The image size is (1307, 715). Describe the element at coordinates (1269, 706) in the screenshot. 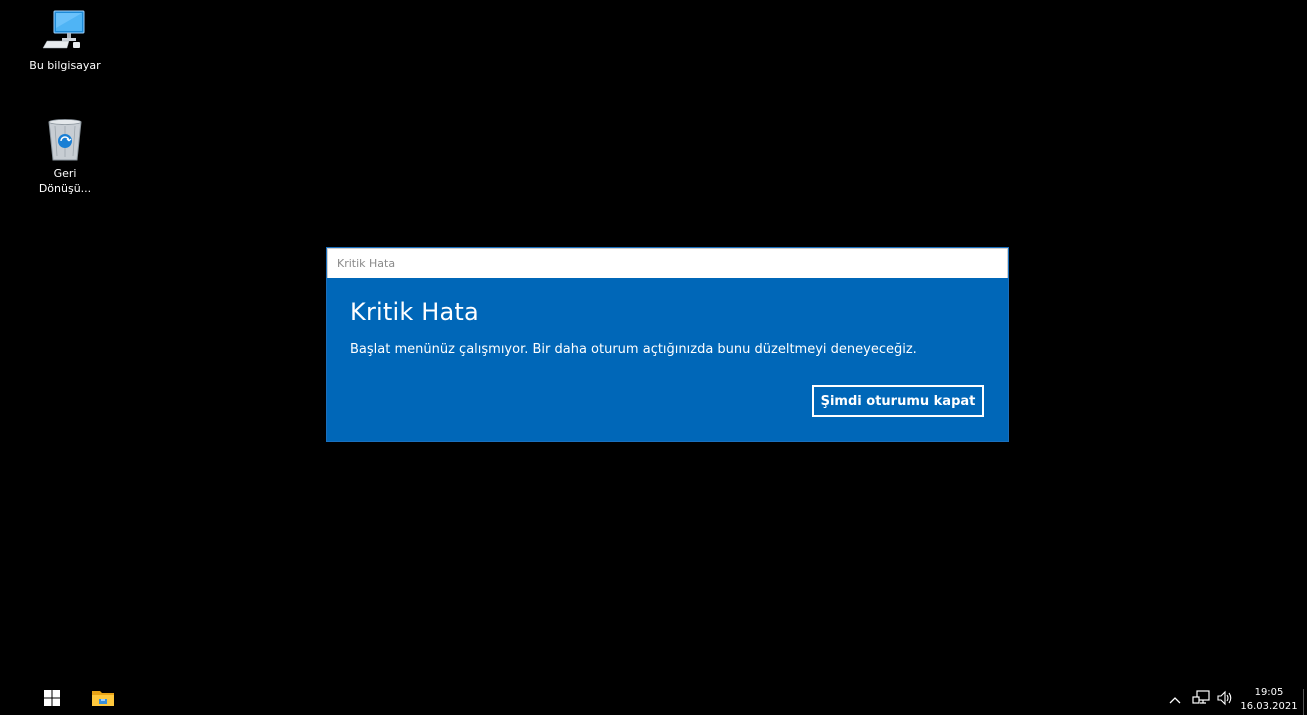

I see `clock-date: 16.03.2021` at that location.